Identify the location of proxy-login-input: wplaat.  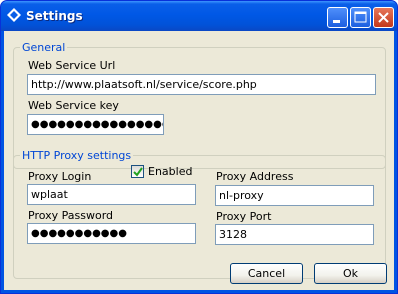
(111, 194).